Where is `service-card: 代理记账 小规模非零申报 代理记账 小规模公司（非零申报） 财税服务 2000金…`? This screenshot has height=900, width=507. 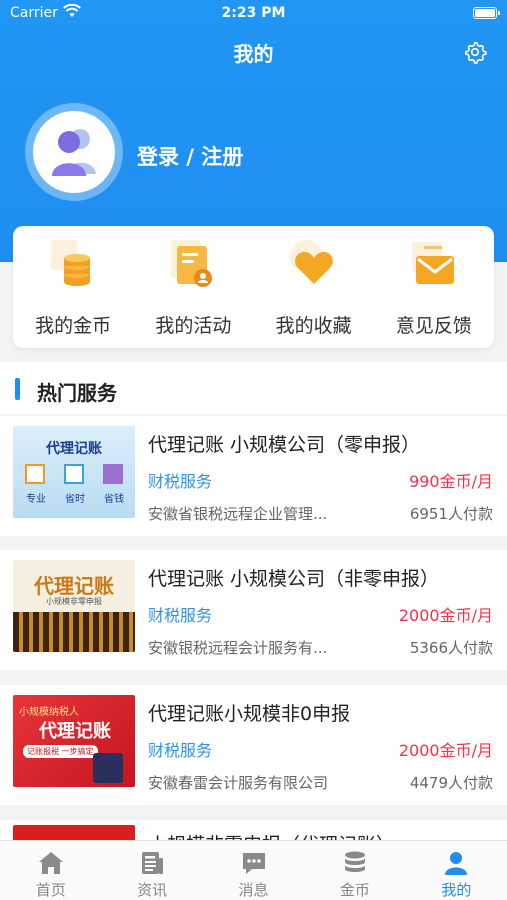
service-card: 代理记账 小规模非零申报 代理记账 小规模公司（非零申报） 财税服务 2000金… is located at coordinates (253, 610).